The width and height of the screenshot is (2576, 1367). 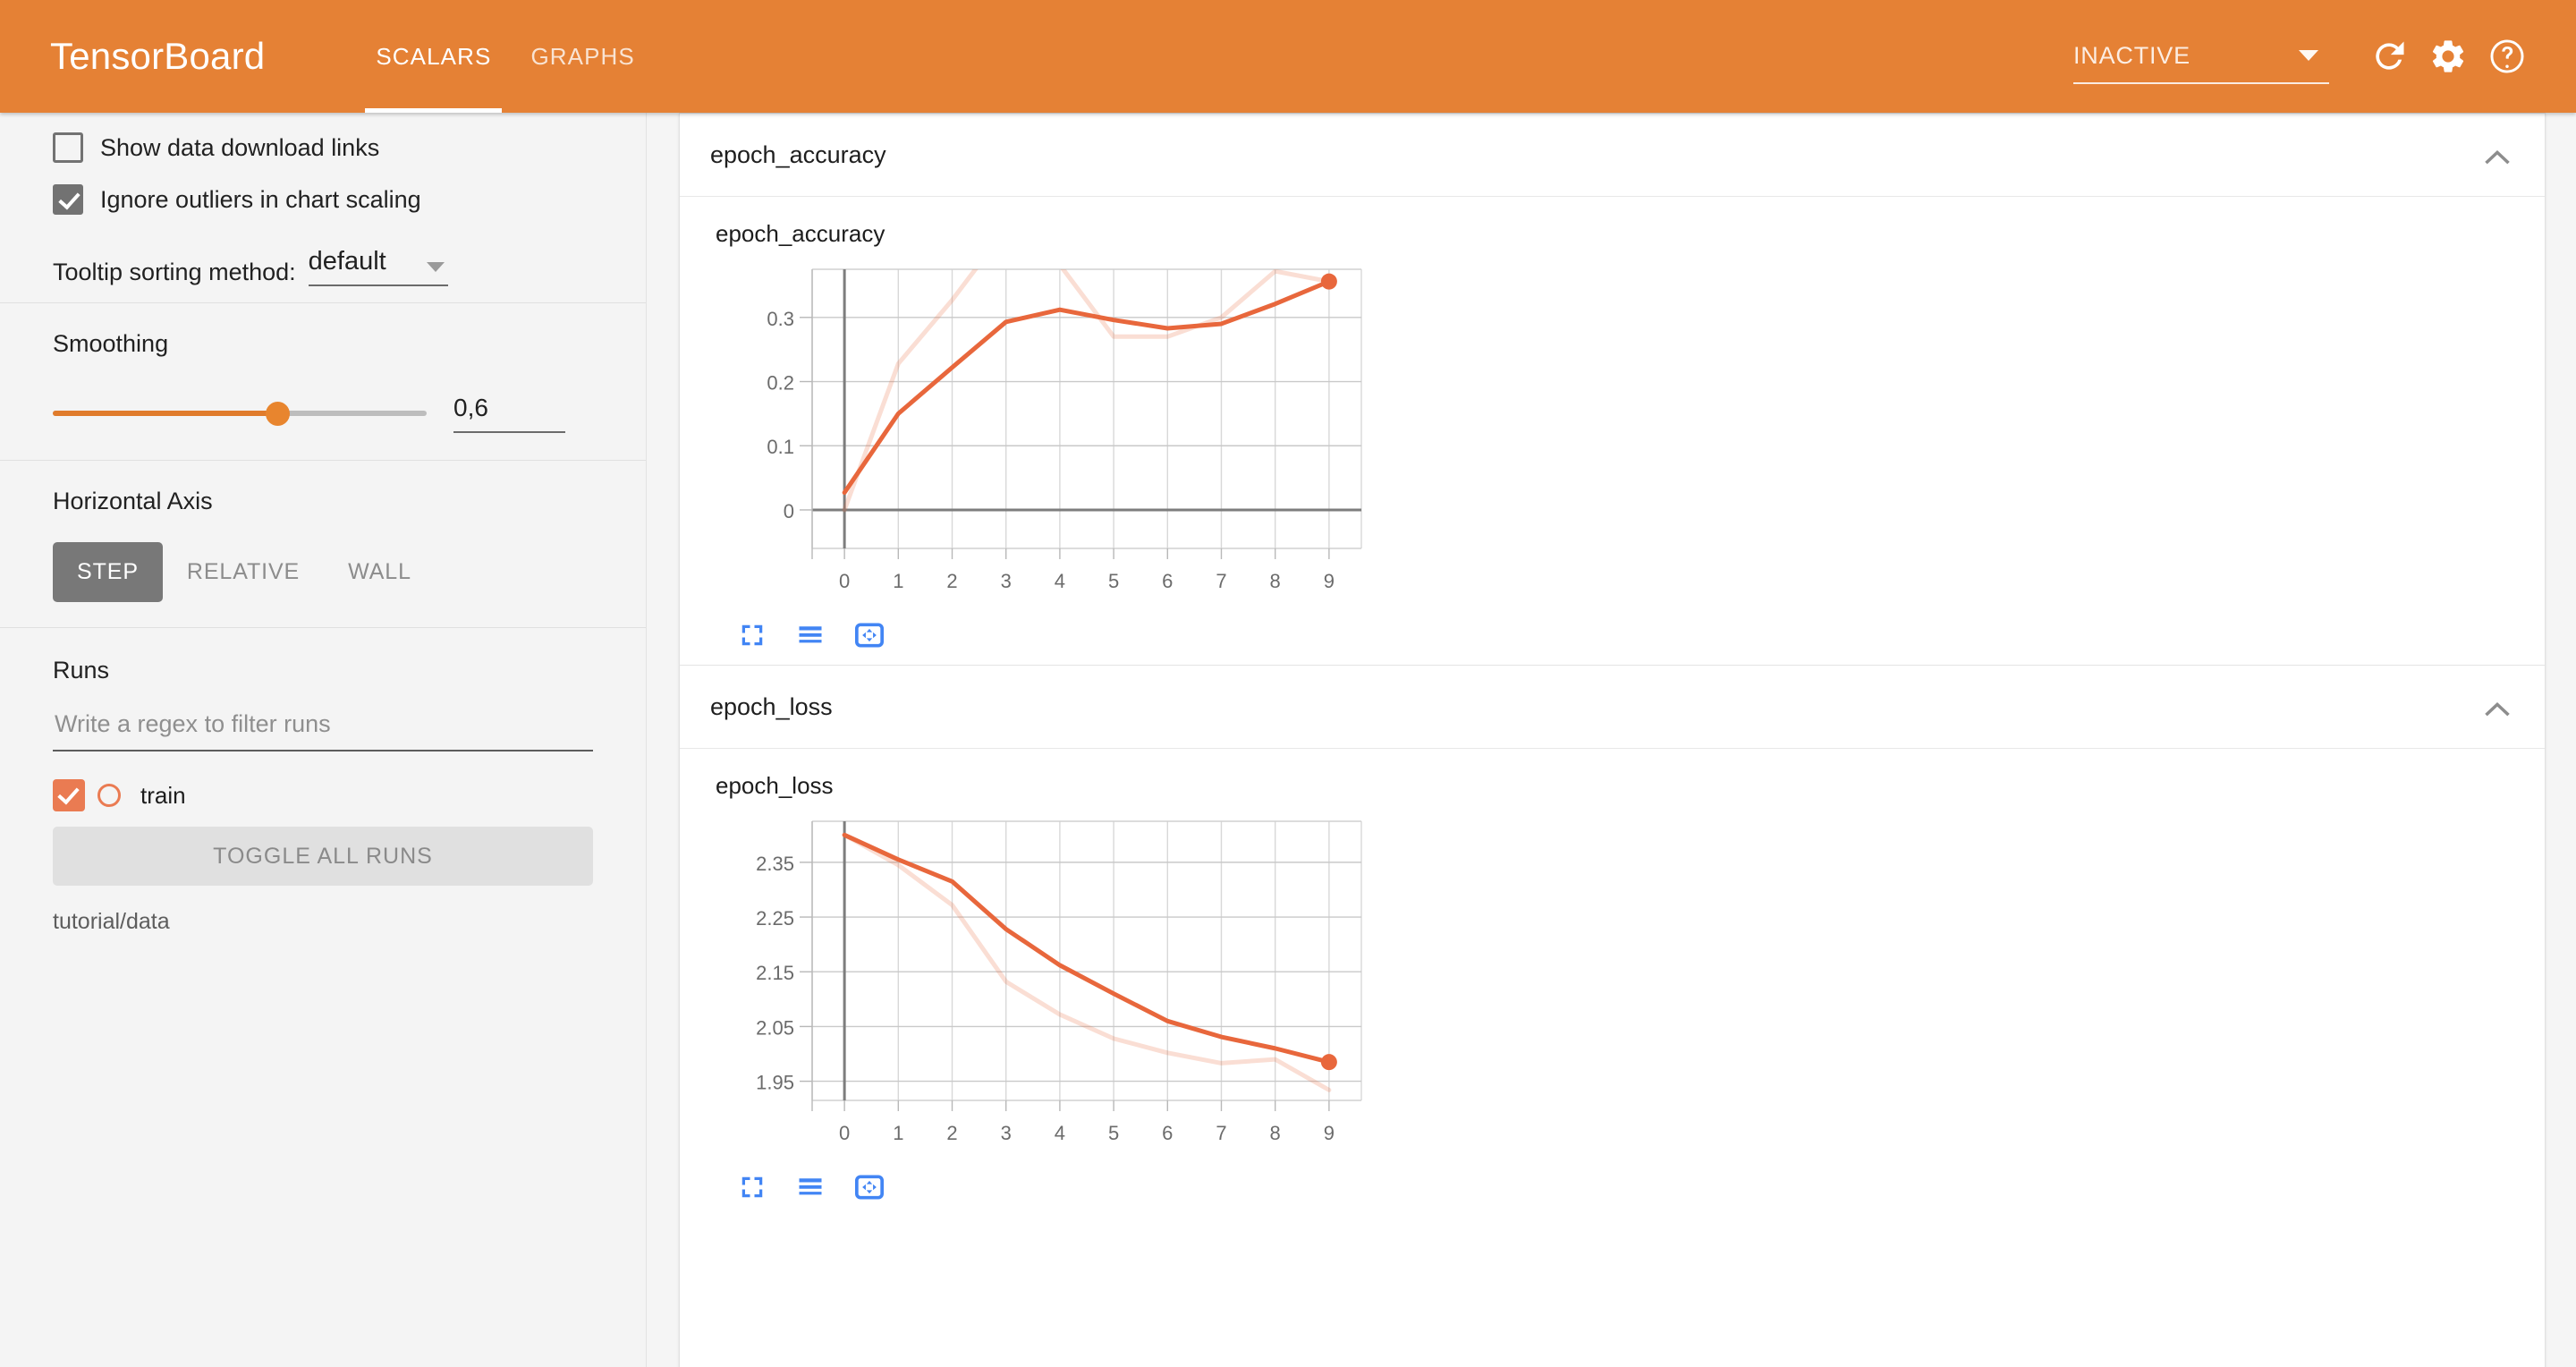 I want to click on horizontal-axis-section: Horizontal Axis STEP RELATIVE WALL, so click(x=323, y=544).